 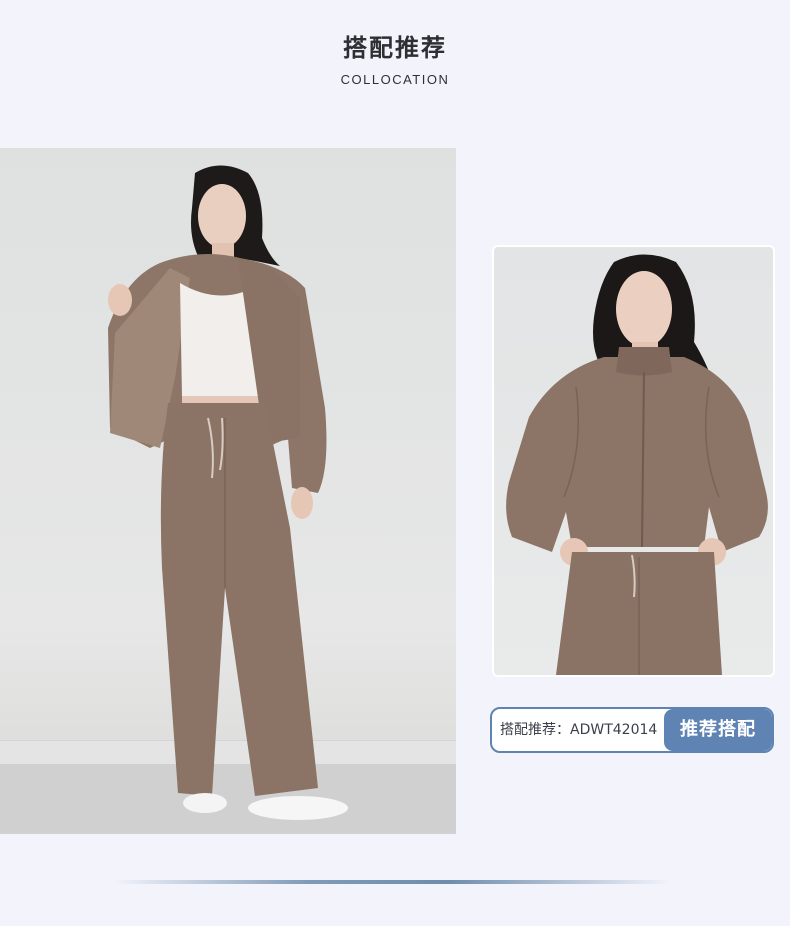 I want to click on recommendation-tag: 搭配推荐：ADWT42014 推荐搭配, so click(x=632, y=730).